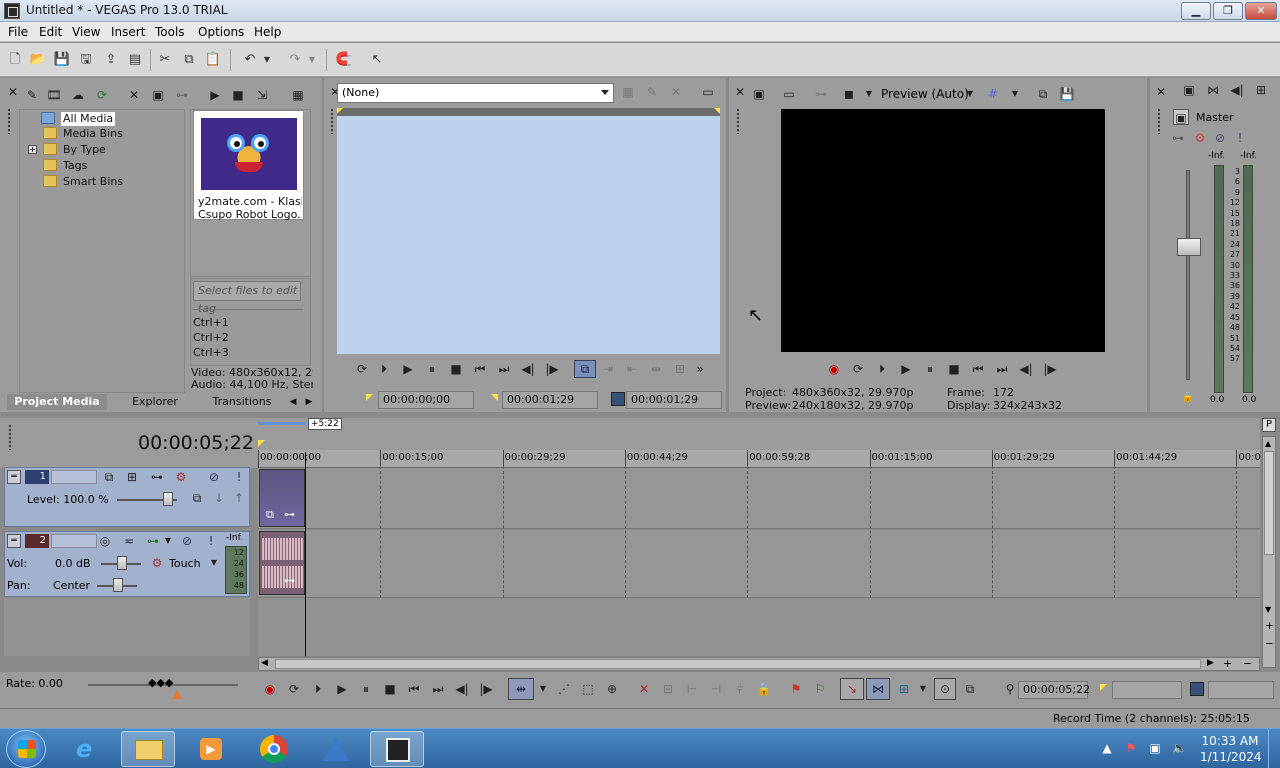 The image size is (1280, 768). What do you see at coordinates (1237, 90) in the screenshot?
I see `dim-output-icon: ◀|` at bounding box center [1237, 90].